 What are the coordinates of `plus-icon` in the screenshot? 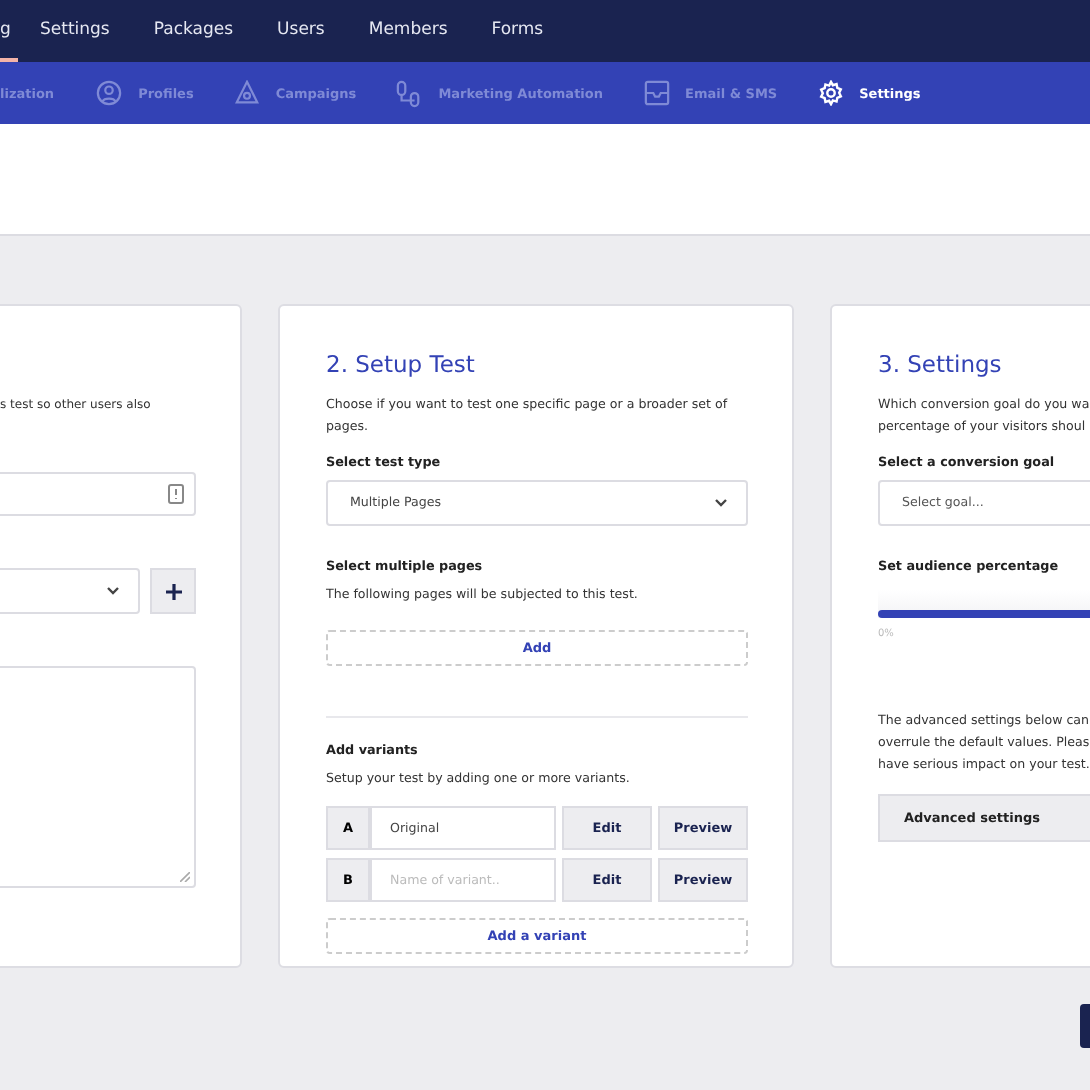 It's located at (173, 591).